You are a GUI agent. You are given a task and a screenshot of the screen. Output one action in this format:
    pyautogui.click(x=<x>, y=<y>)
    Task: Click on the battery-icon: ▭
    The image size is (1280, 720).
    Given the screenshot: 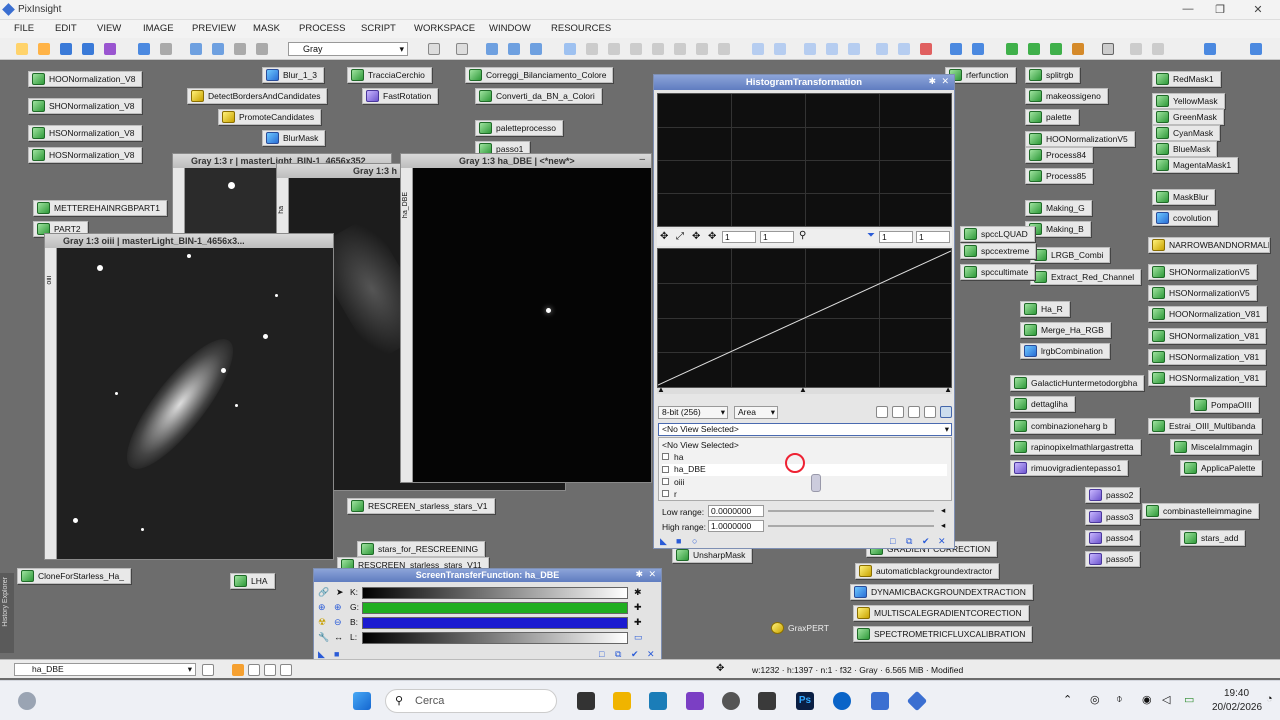 What is the action you would take?
    pyautogui.click(x=1189, y=699)
    